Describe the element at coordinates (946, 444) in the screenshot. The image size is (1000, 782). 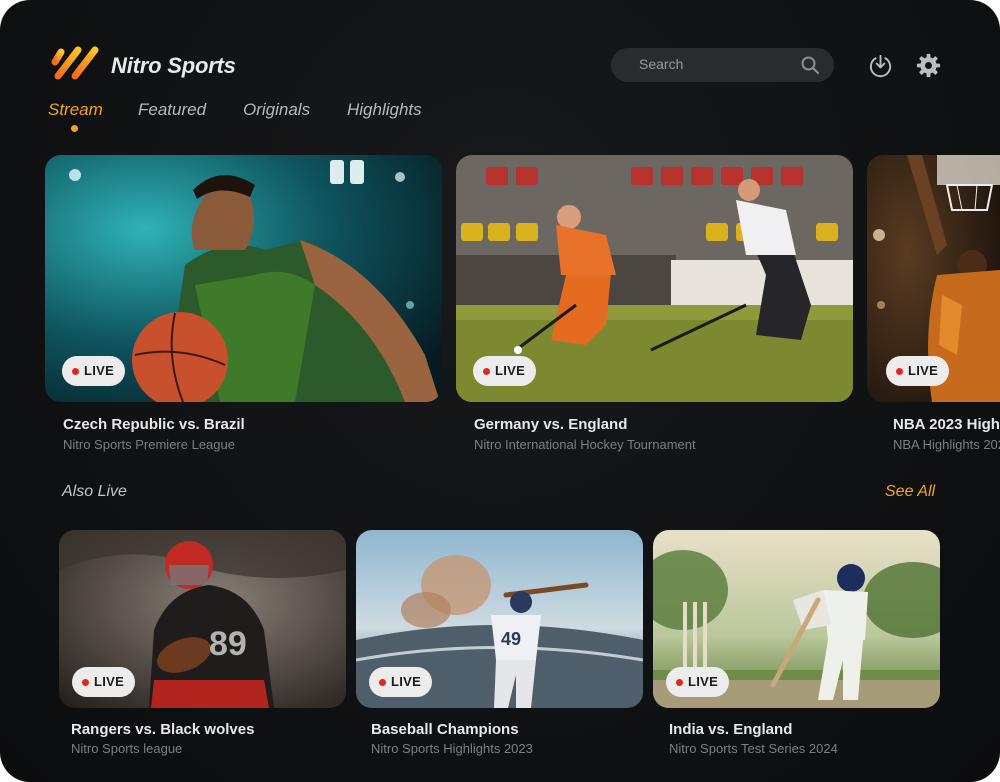
I see `card-subtitle: NBA Highlights 2023` at that location.